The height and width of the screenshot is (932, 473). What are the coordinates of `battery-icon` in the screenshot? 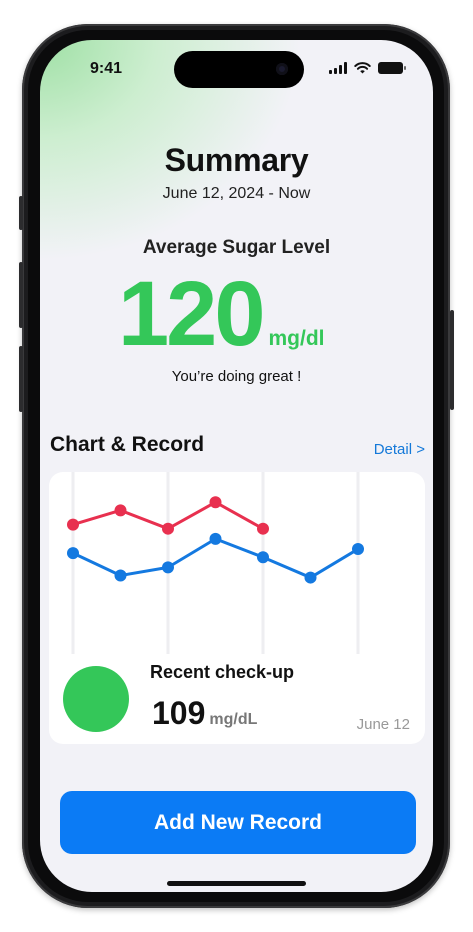 It's located at (392, 68).